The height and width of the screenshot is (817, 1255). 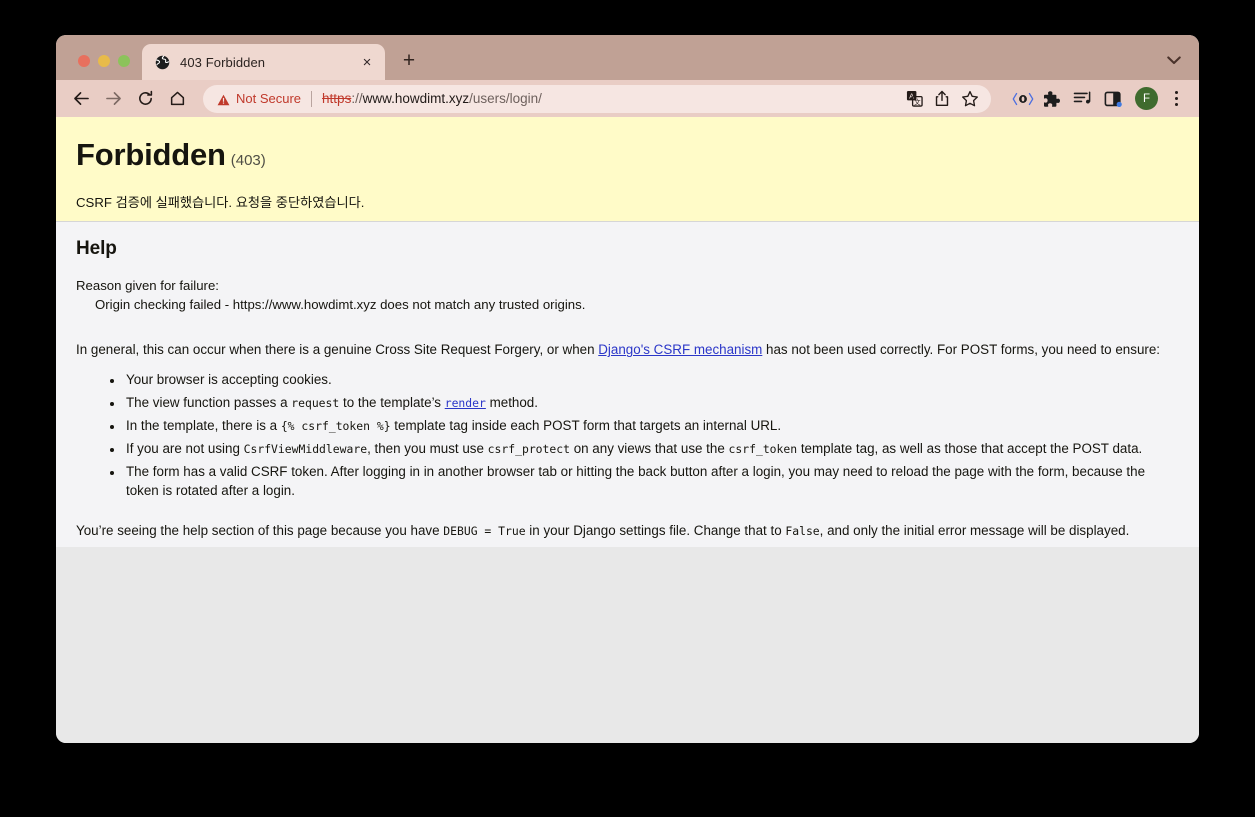 I want to click on kebab-menu-icon, so click(x=1176, y=98).